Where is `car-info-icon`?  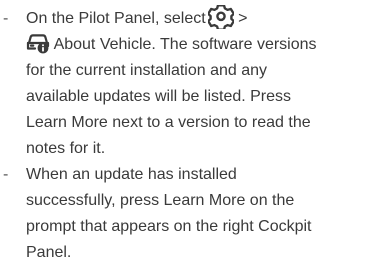 car-info-icon is located at coordinates (38, 43).